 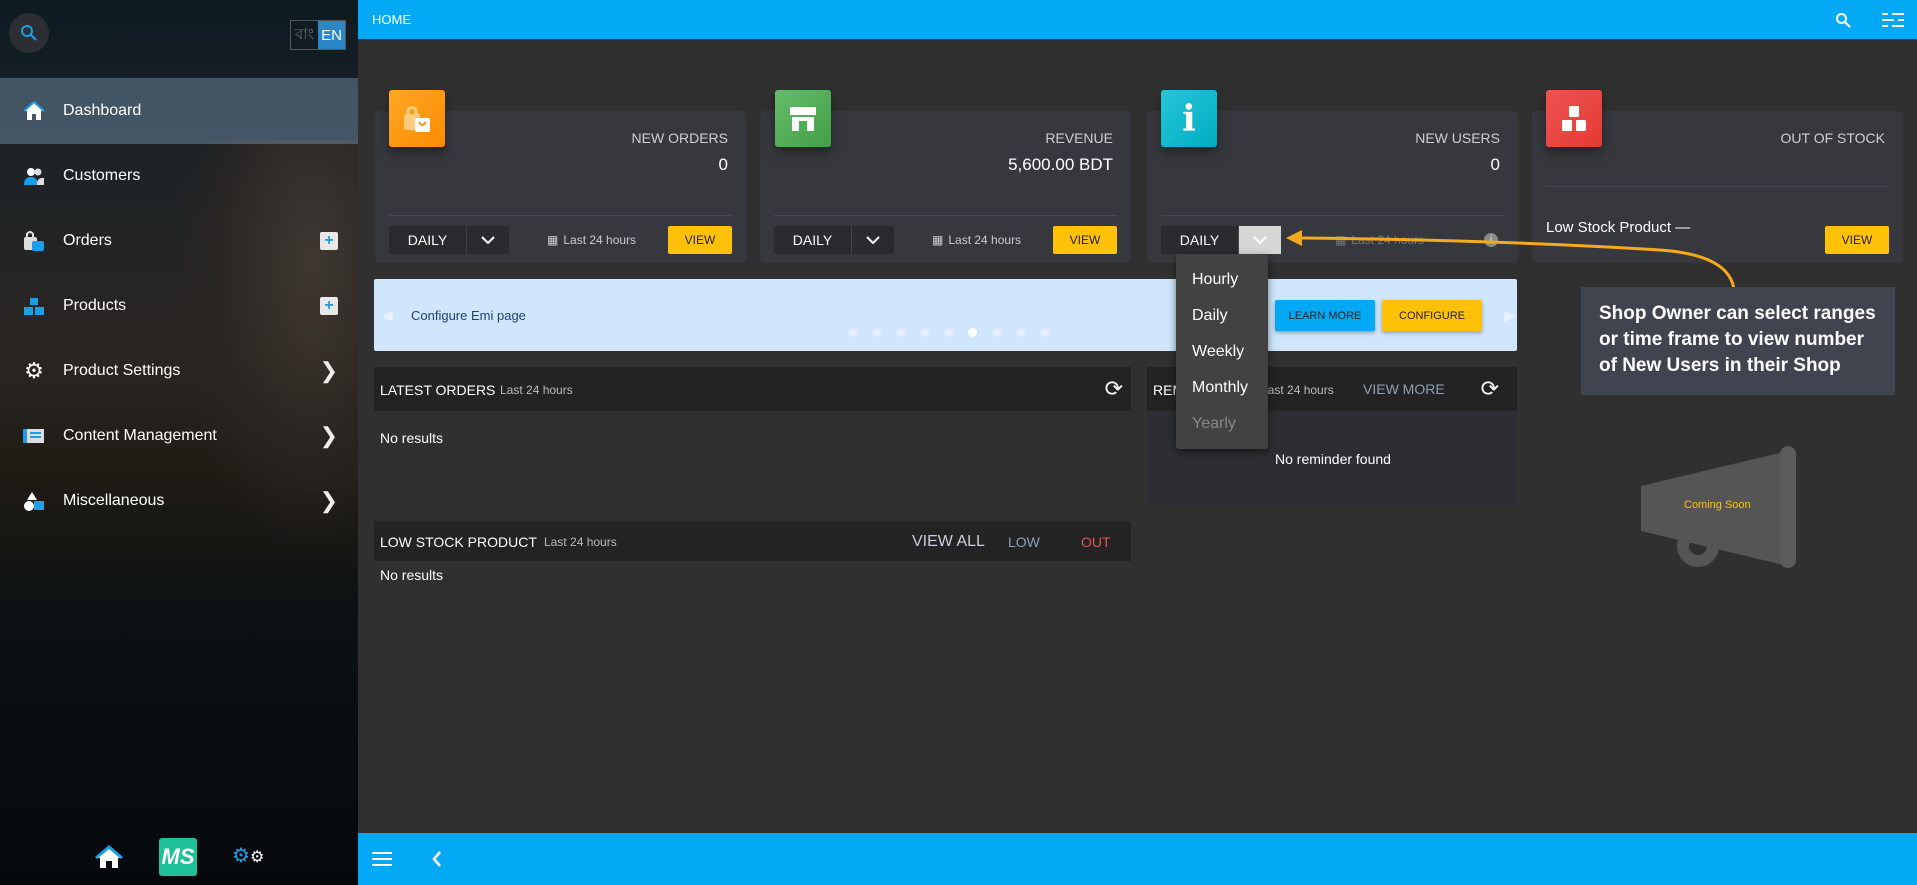 I want to click on menu-item-hourly: Hourly, so click(x=1222, y=280).